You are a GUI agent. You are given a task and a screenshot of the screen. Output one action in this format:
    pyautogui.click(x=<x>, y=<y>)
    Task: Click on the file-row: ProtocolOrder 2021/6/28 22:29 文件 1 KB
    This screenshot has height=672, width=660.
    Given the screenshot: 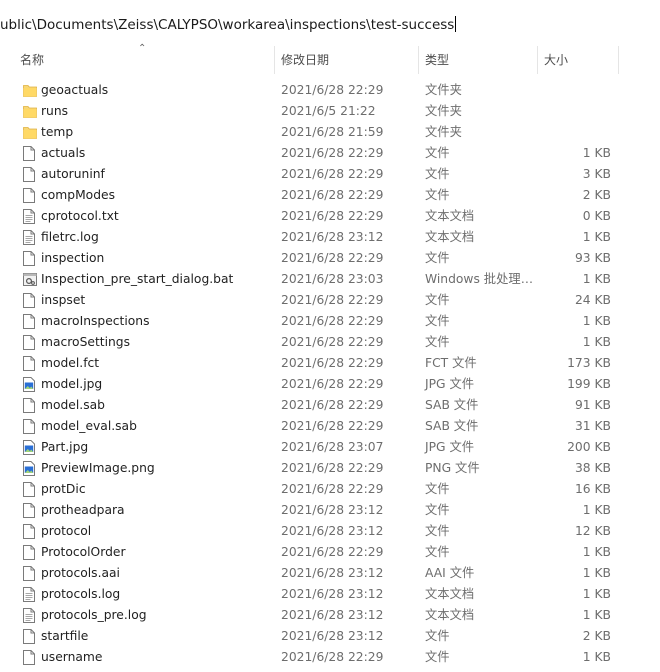 What is the action you would take?
    pyautogui.click(x=330, y=552)
    